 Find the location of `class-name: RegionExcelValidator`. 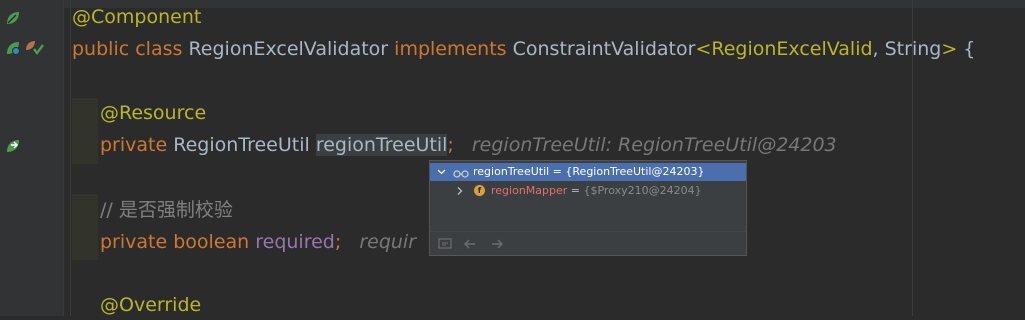

class-name: RegionExcelValidator is located at coordinates (288, 49).